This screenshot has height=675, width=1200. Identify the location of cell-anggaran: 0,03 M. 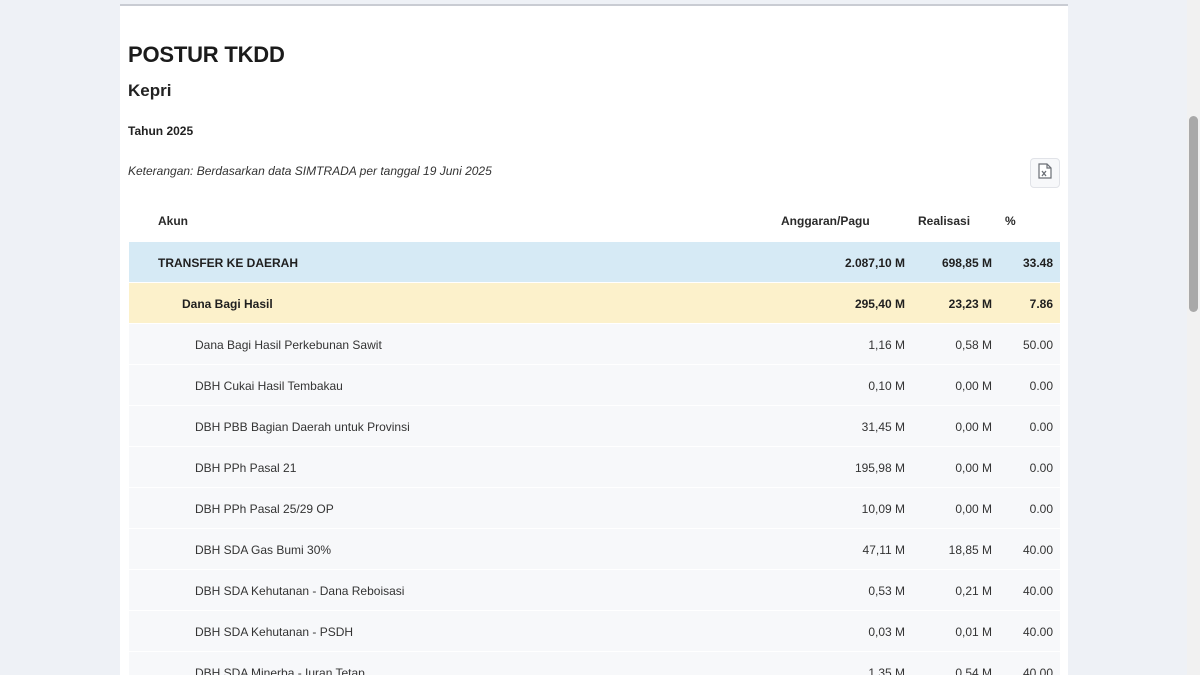
(886, 632).